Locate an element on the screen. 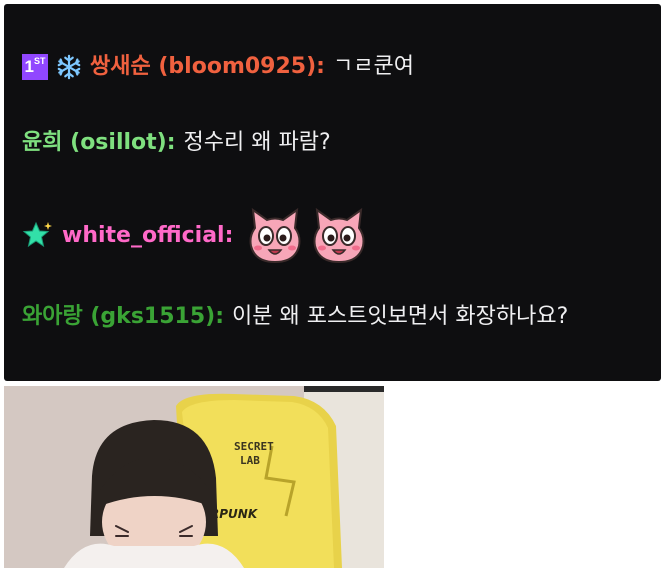 The height and width of the screenshot is (572, 661). chat-message-text: 정수리 왜 파람? is located at coordinates (257, 142).